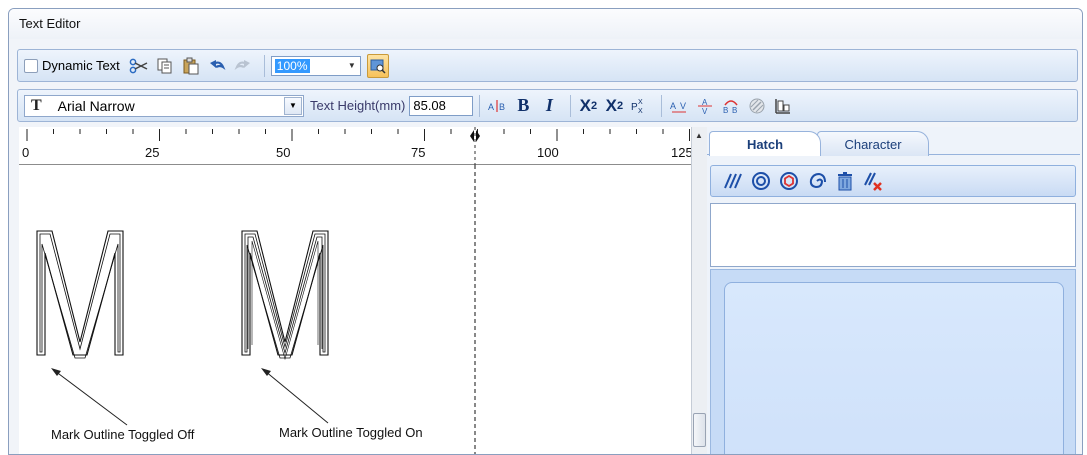  What do you see at coordinates (699, 290) in the screenshot?
I see `vertical-scrollbar: ▲` at bounding box center [699, 290].